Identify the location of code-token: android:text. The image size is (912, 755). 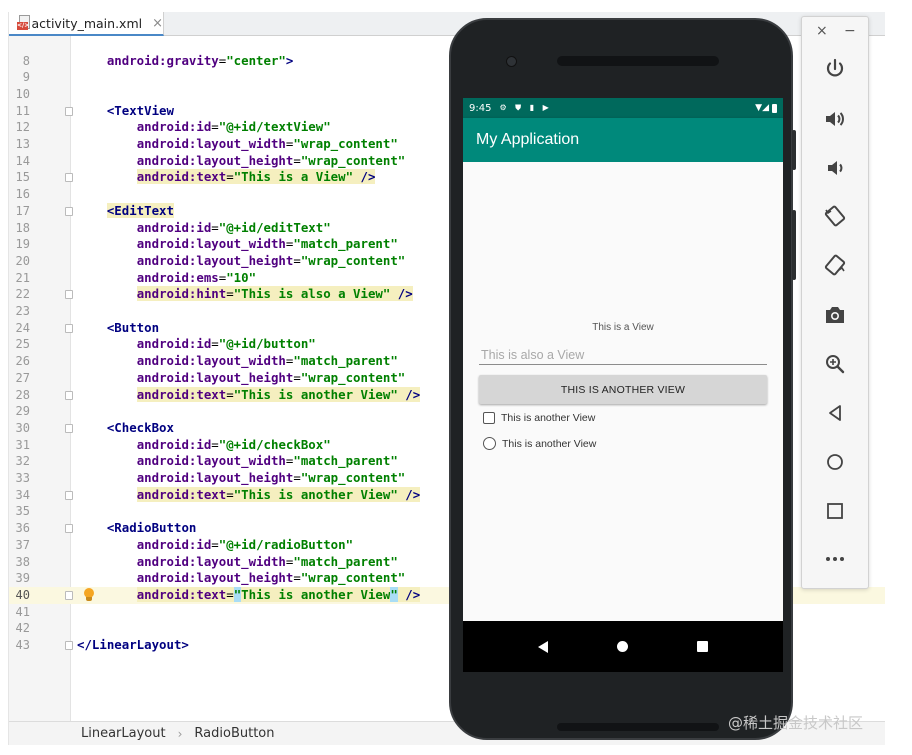
(181, 394).